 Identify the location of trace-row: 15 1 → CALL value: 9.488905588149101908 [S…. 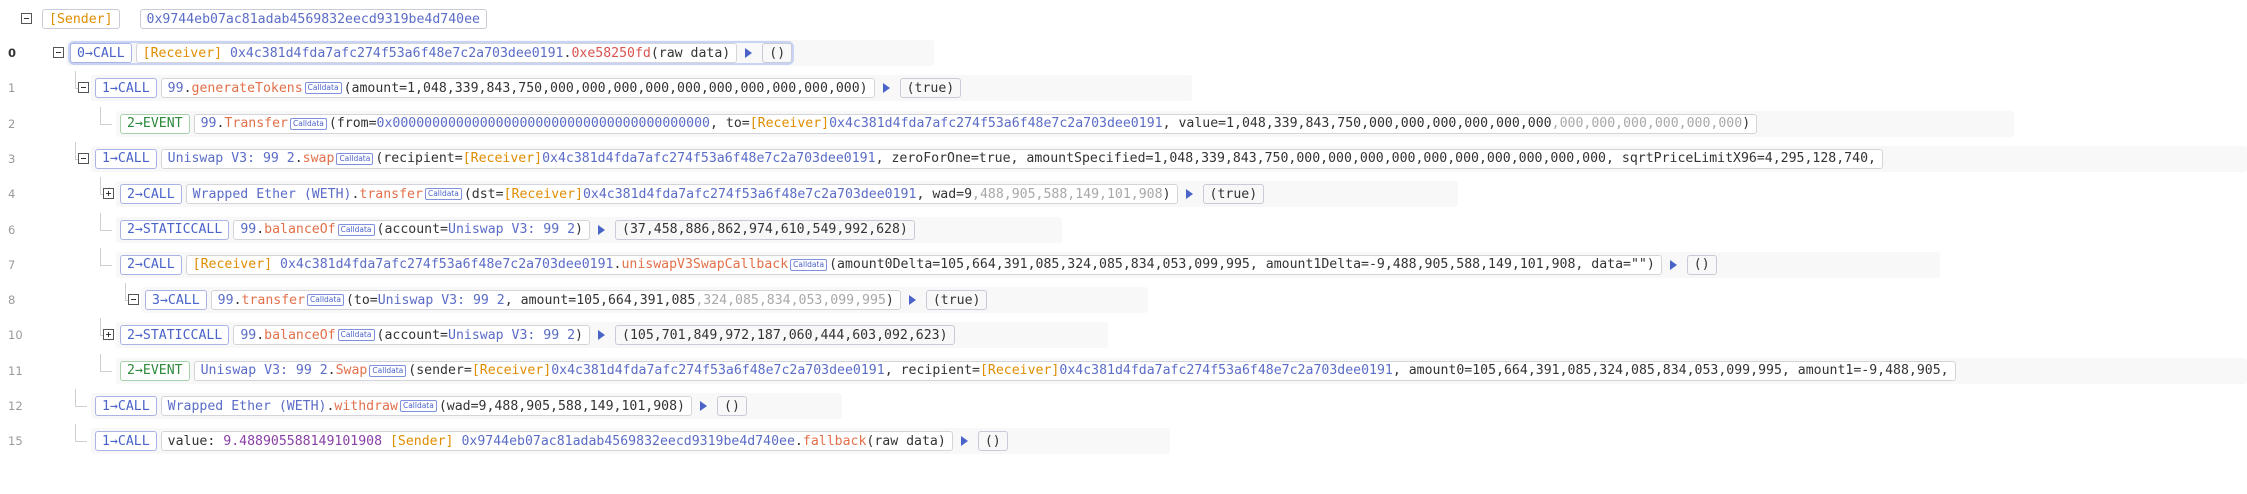
(1123, 441).